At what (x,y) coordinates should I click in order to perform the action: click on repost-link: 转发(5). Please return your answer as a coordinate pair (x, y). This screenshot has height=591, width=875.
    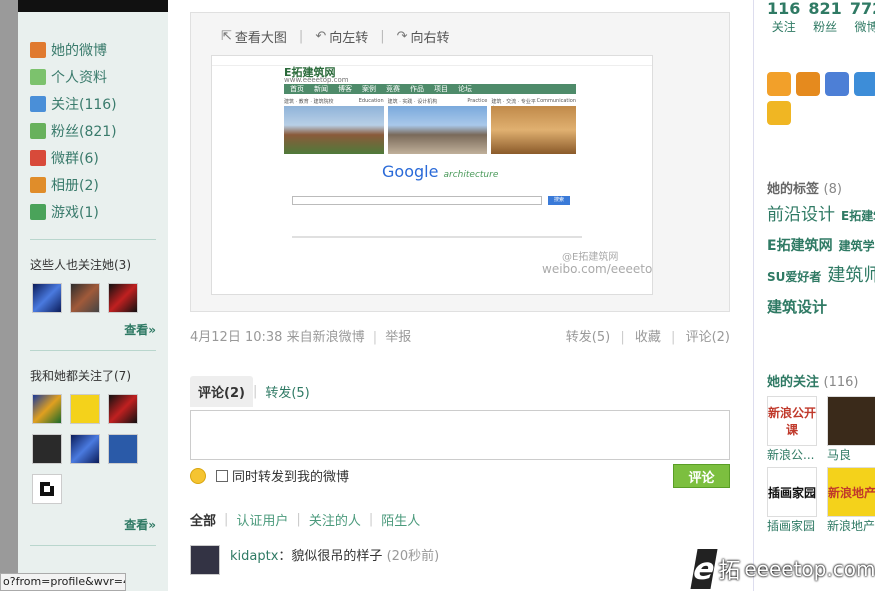
    Looking at the image, I should click on (588, 337).